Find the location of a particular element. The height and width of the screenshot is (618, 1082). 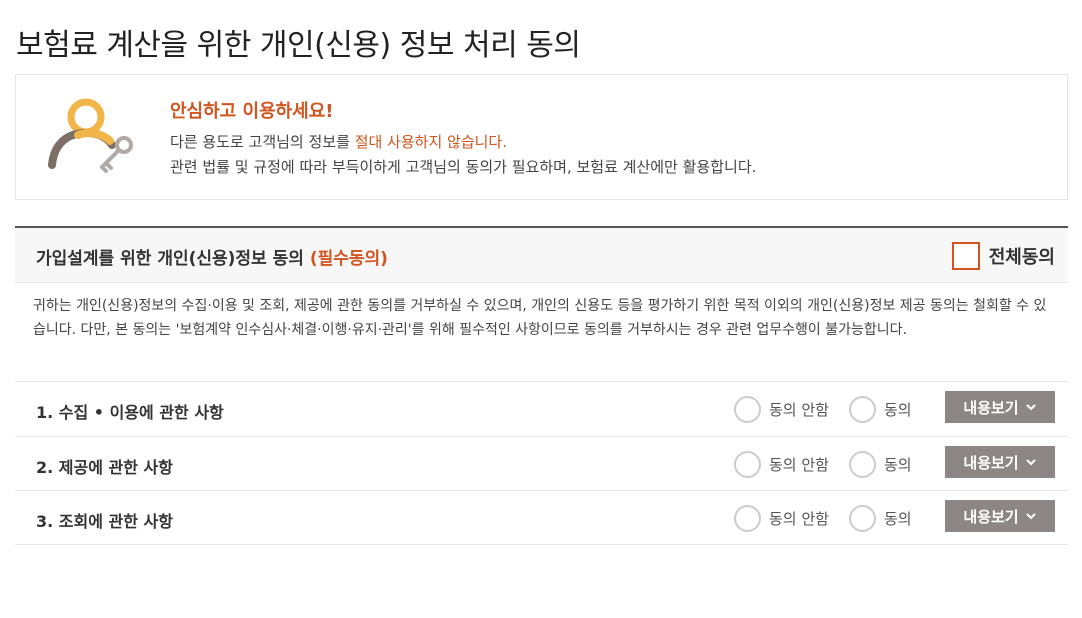

row-label: 3. 조회에 관한 사항 is located at coordinates (104, 521).